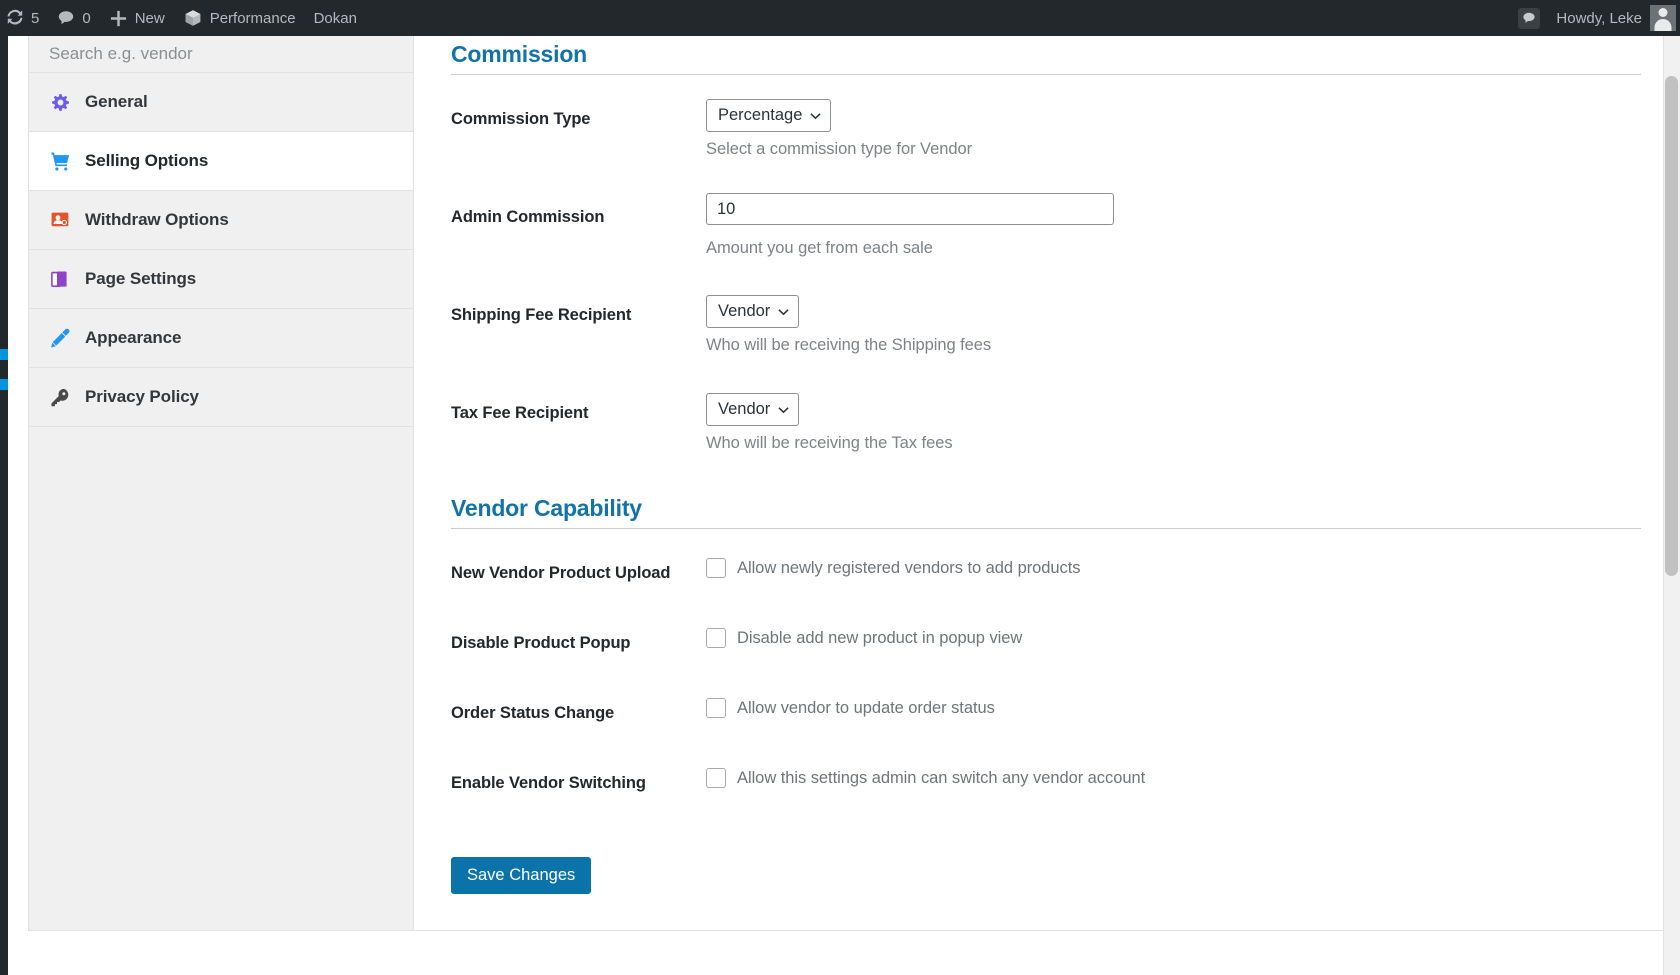  What do you see at coordinates (221, 279) in the screenshot?
I see `sidebar-item-page-settings: Page Settings` at bounding box center [221, 279].